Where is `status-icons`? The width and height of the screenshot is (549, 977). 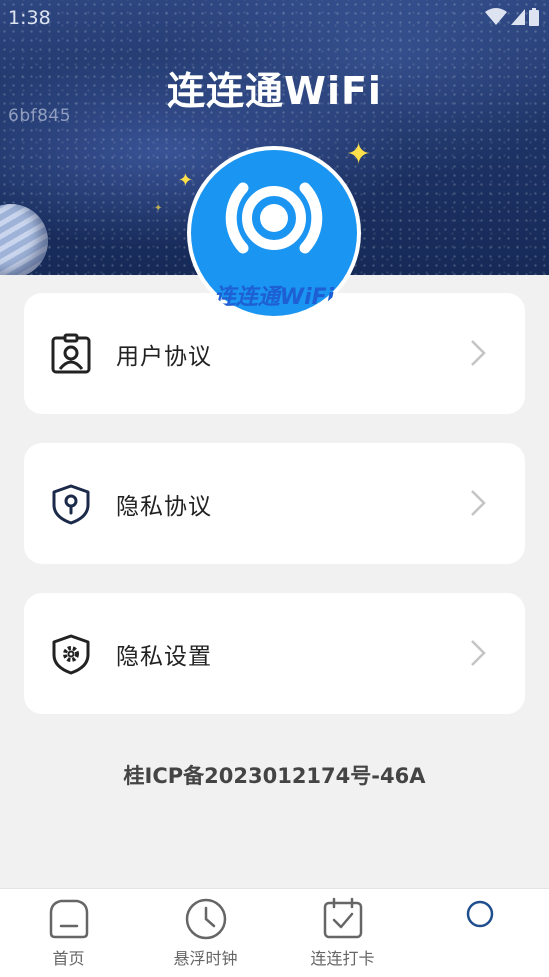 status-icons is located at coordinates (512, 17).